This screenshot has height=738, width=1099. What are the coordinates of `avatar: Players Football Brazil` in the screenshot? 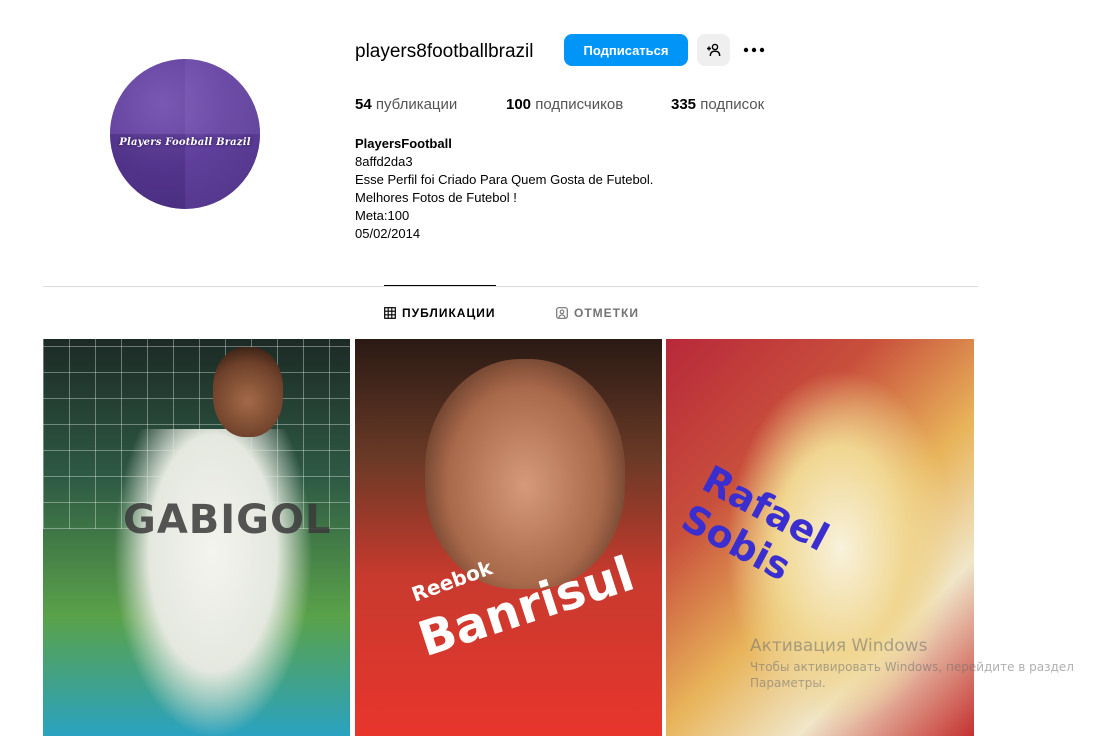 It's located at (185, 134).